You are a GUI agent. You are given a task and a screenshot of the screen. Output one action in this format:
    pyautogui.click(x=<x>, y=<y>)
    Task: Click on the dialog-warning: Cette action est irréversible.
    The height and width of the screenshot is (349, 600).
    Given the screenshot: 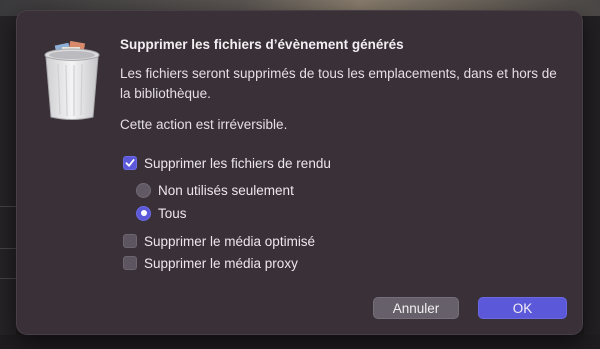 What is the action you would take?
    pyautogui.click(x=204, y=124)
    